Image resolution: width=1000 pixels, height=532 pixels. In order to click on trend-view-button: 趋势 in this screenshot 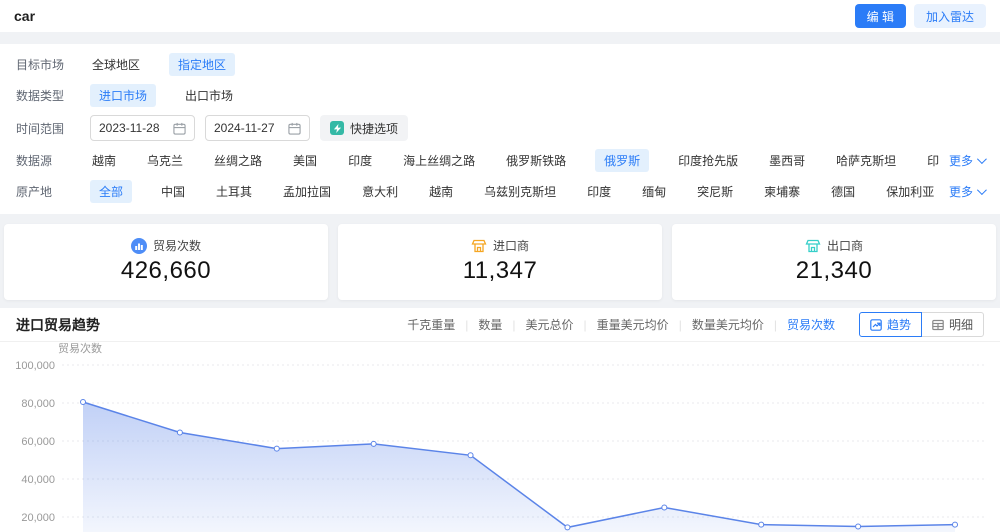, I will do `click(890, 324)`.